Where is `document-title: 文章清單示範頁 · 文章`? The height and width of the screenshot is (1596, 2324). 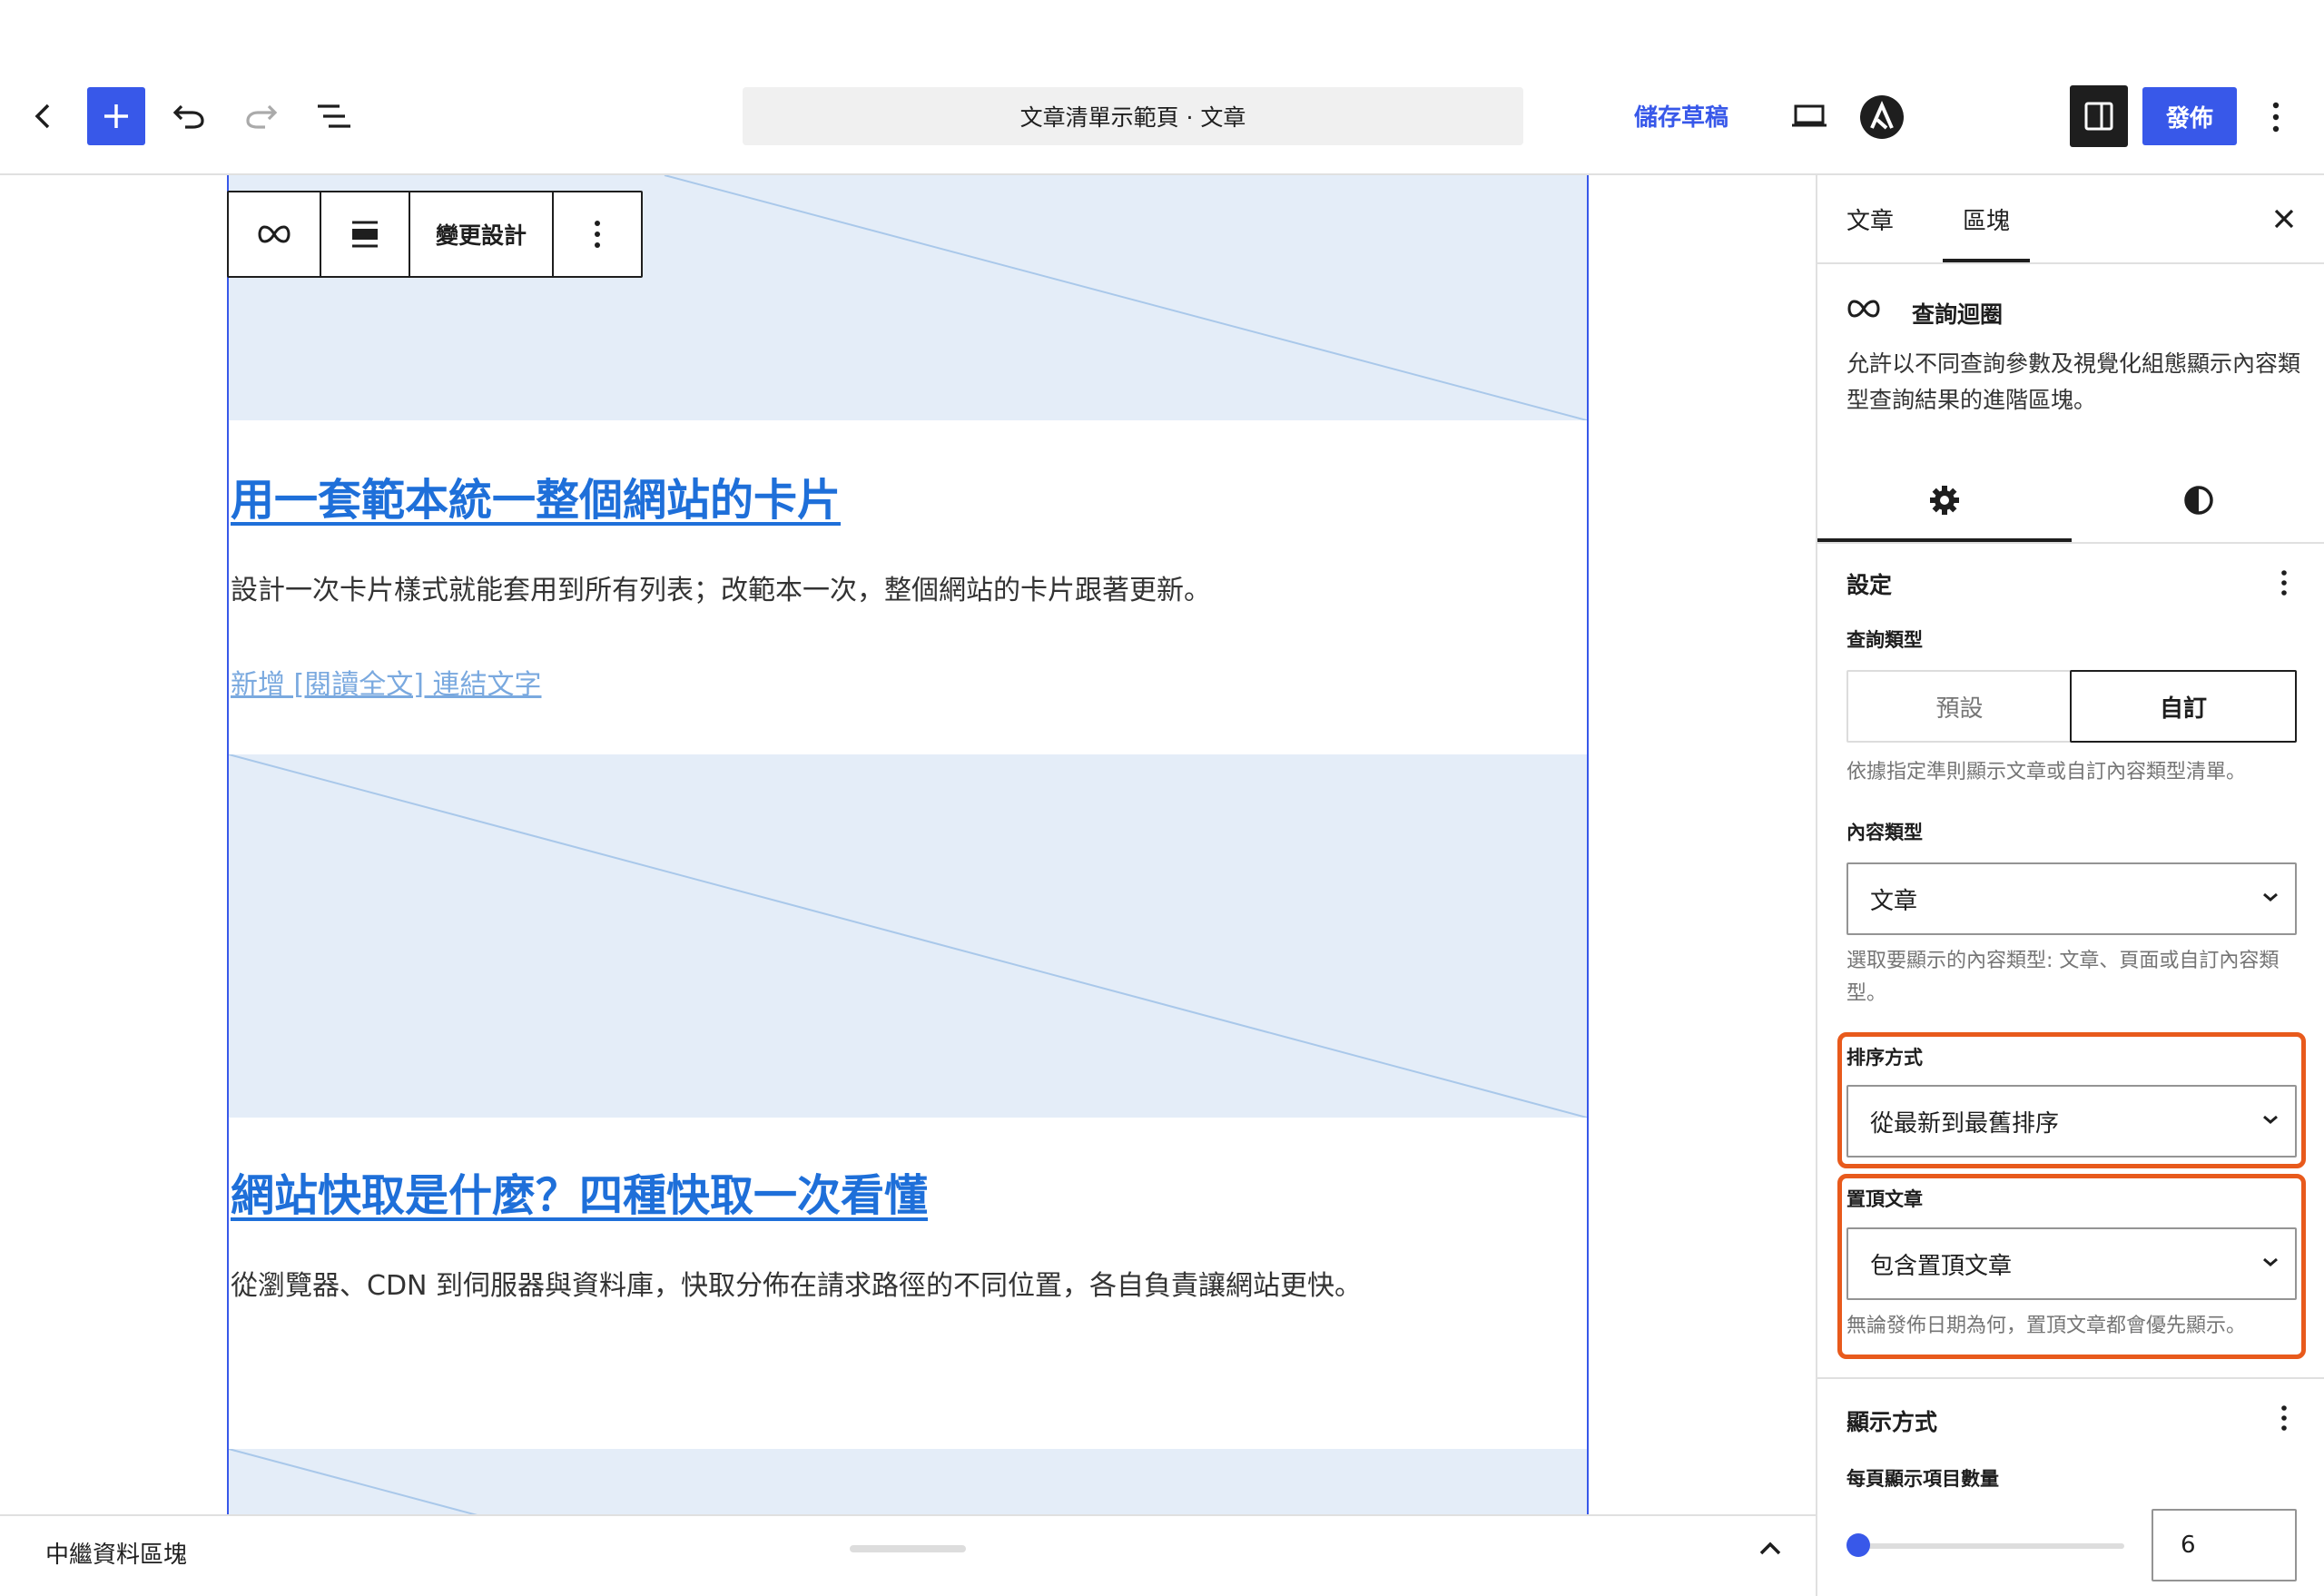 document-title: 文章清單示範頁 · 文章 is located at coordinates (1132, 117).